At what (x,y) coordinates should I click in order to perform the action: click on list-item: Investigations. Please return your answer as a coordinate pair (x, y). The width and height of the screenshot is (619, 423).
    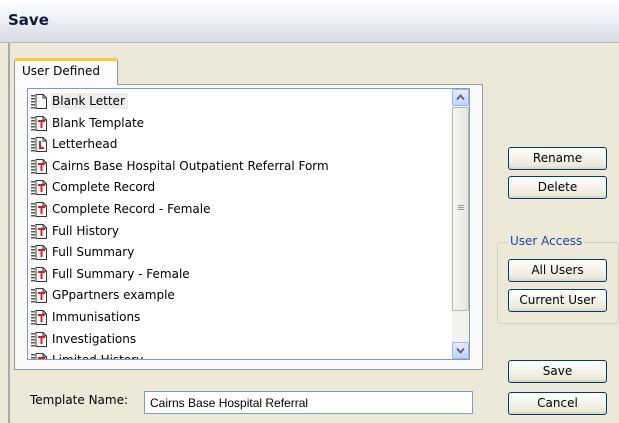
    Looking at the image, I should click on (238, 340).